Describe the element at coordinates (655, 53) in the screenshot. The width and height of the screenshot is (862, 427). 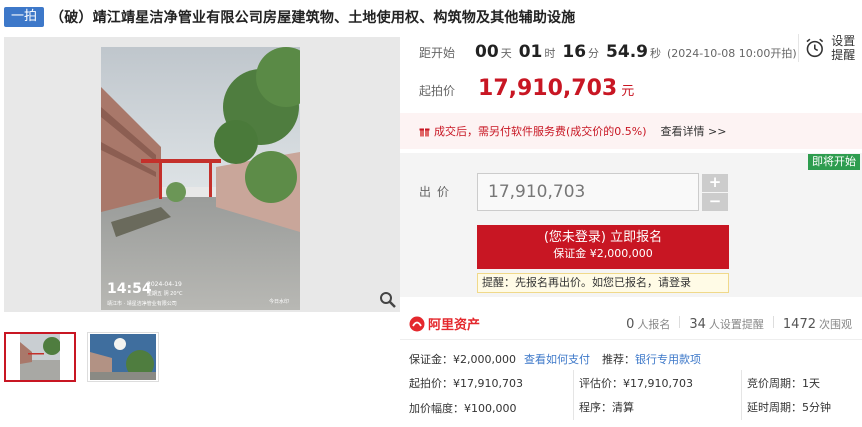
I see `countdown-seconds-unit: 秒` at that location.